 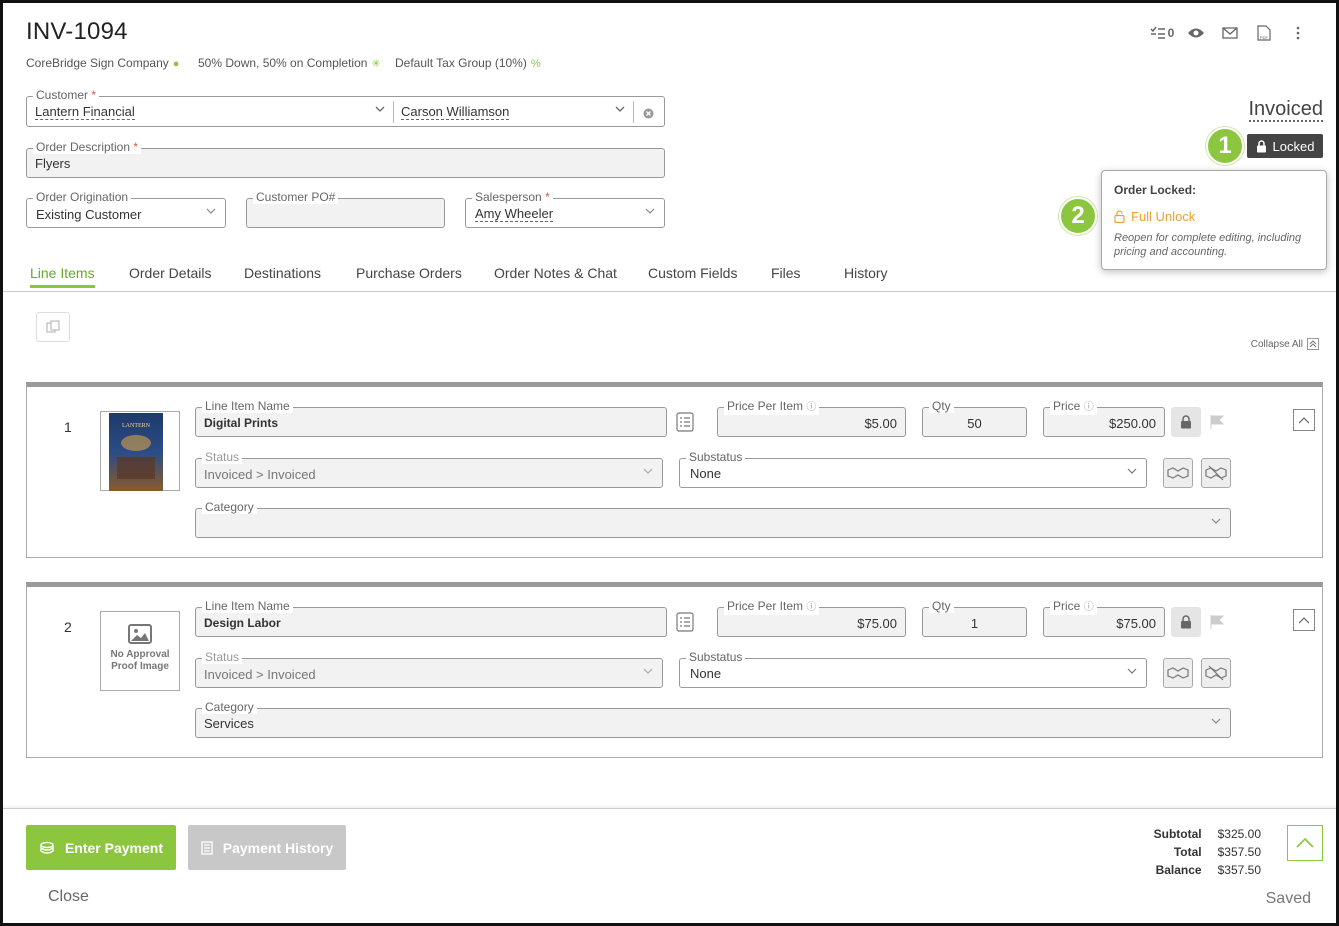 What do you see at coordinates (53, 163) in the screenshot?
I see `order-description-value: Flyers` at bounding box center [53, 163].